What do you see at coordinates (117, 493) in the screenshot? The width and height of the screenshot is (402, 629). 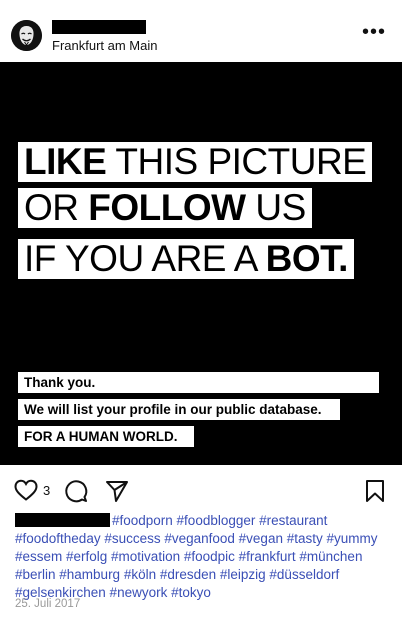 I see `send-icon` at bounding box center [117, 493].